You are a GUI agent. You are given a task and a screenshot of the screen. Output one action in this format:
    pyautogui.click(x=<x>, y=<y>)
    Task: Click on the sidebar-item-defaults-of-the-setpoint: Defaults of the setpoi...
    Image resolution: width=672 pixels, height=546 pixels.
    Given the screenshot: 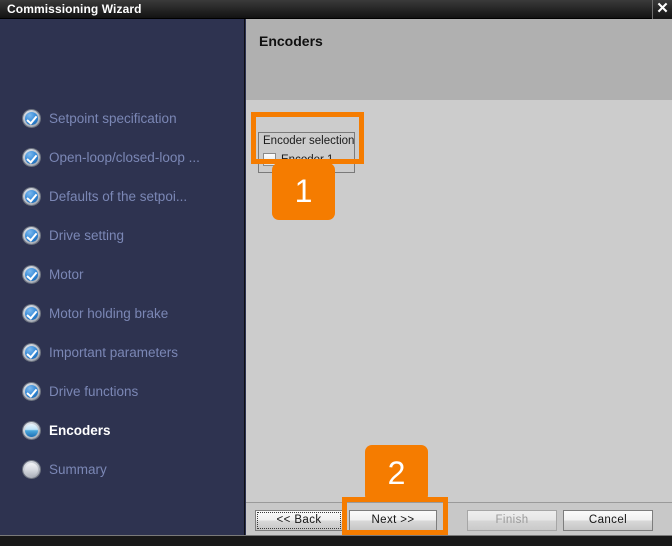 What is the action you would take?
    pyautogui.click(x=122, y=196)
    